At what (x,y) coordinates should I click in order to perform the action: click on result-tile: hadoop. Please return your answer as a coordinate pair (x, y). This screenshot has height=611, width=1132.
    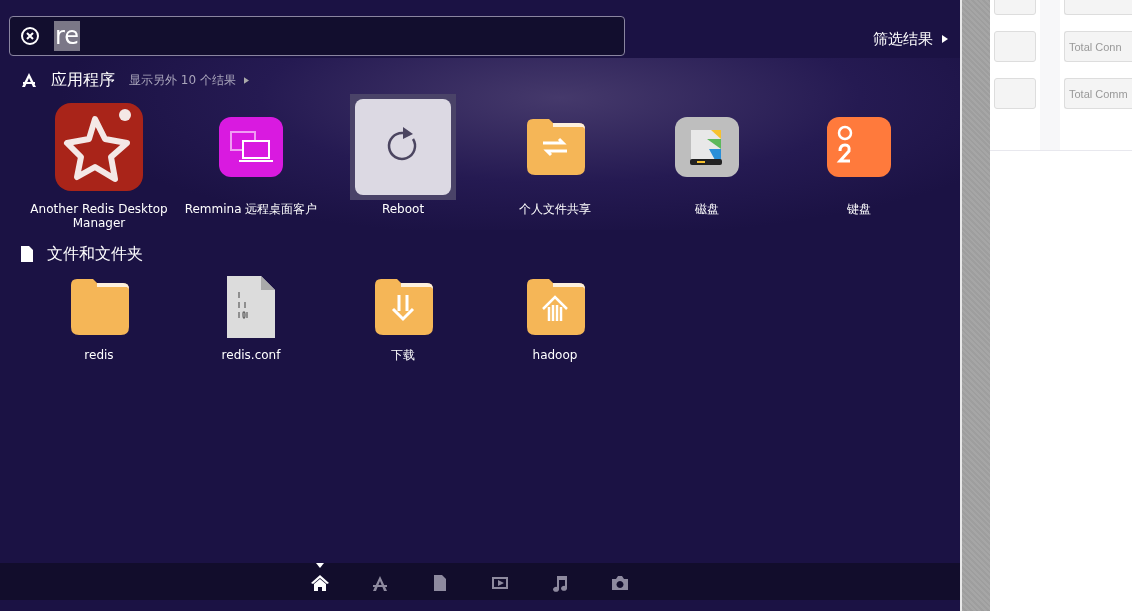
    Looking at the image, I should click on (555, 315).